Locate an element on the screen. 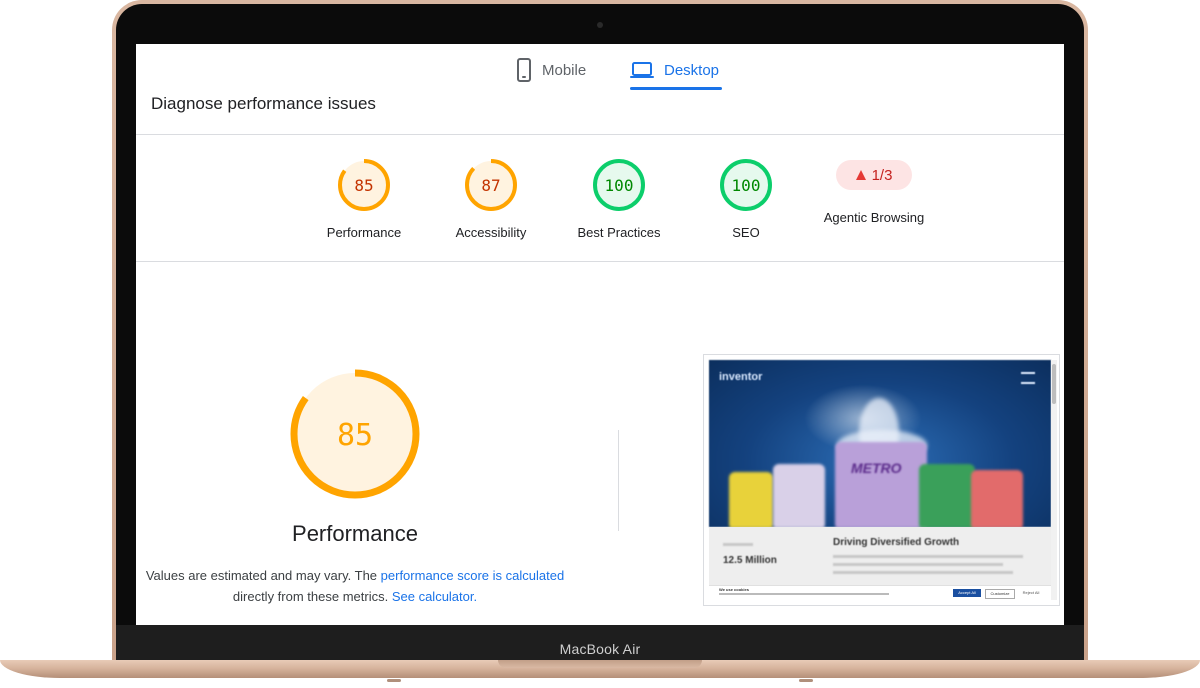  tab-mobile: Mobile is located at coordinates (551, 70).